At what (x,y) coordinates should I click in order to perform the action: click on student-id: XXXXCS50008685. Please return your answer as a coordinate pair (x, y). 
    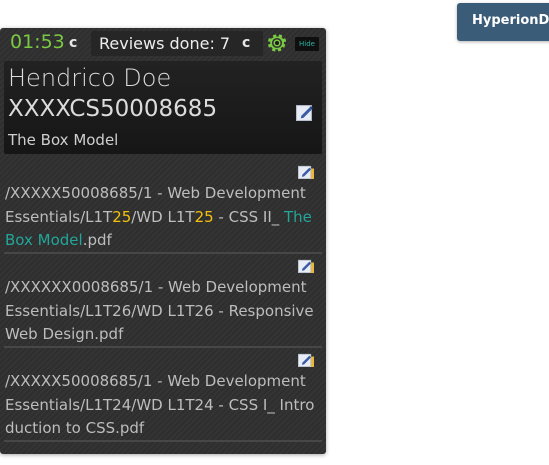
    Looking at the image, I should click on (113, 109).